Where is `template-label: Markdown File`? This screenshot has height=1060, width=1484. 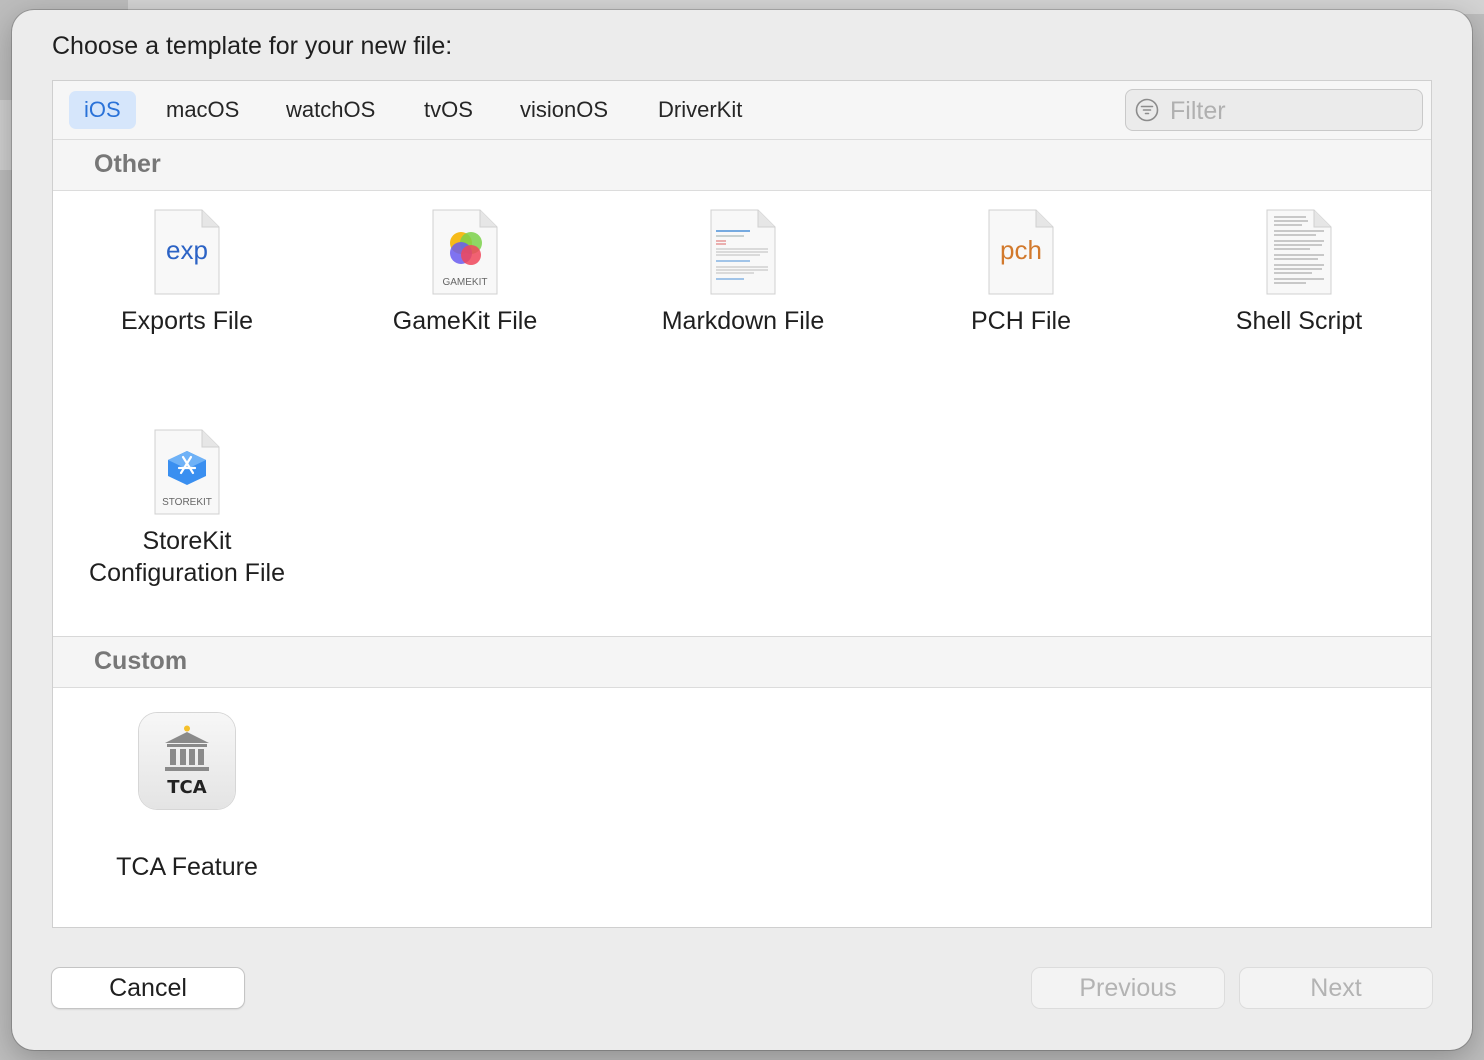
template-label: Markdown File is located at coordinates (743, 321).